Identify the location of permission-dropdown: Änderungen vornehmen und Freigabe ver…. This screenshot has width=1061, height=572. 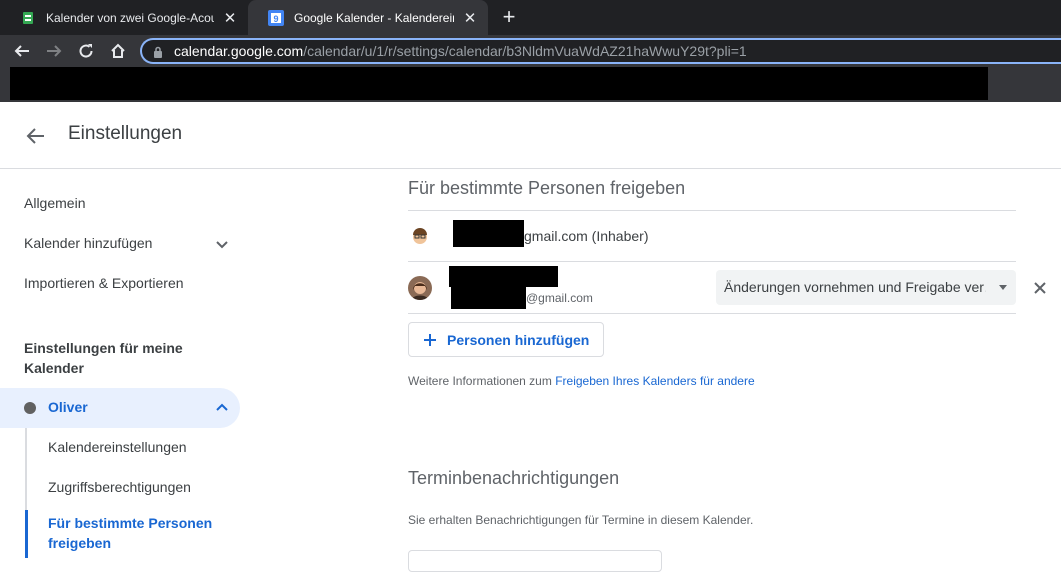
(866, 287).